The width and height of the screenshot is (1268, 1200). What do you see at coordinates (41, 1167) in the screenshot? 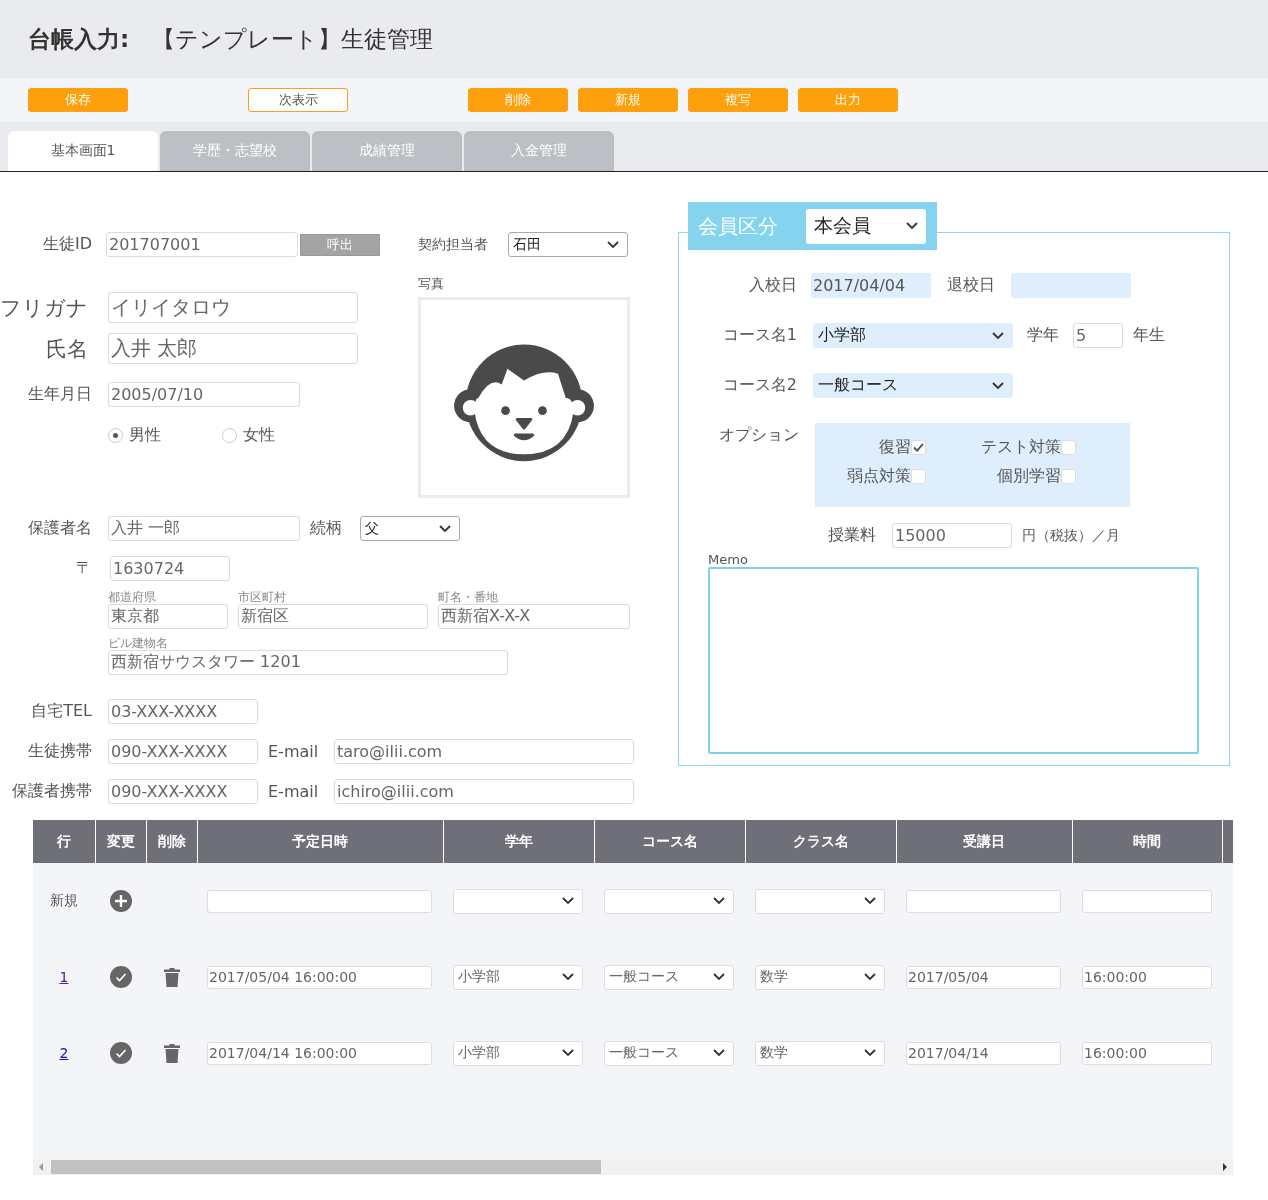
I see `scroll-left-icon` at bounding box center [41, 1167].